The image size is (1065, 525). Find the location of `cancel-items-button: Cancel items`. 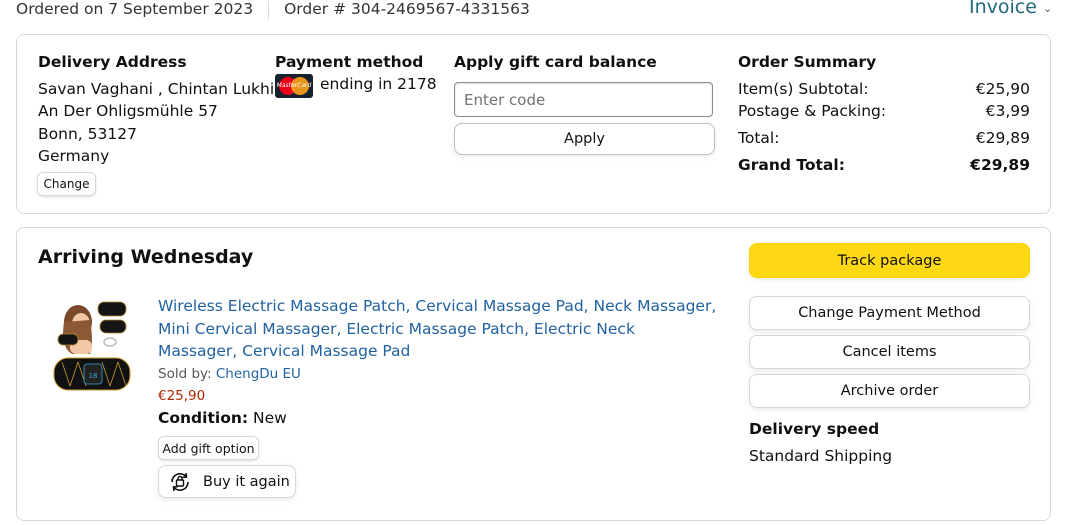

cancel-items-button: Cancel items is located at coordinates (889, 352).